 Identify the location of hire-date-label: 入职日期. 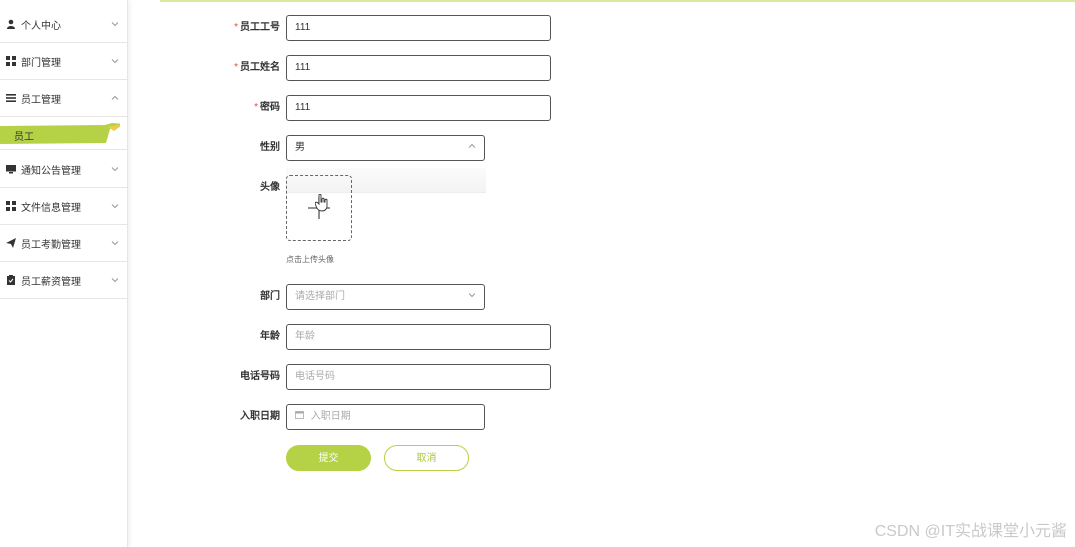
(260, 416).